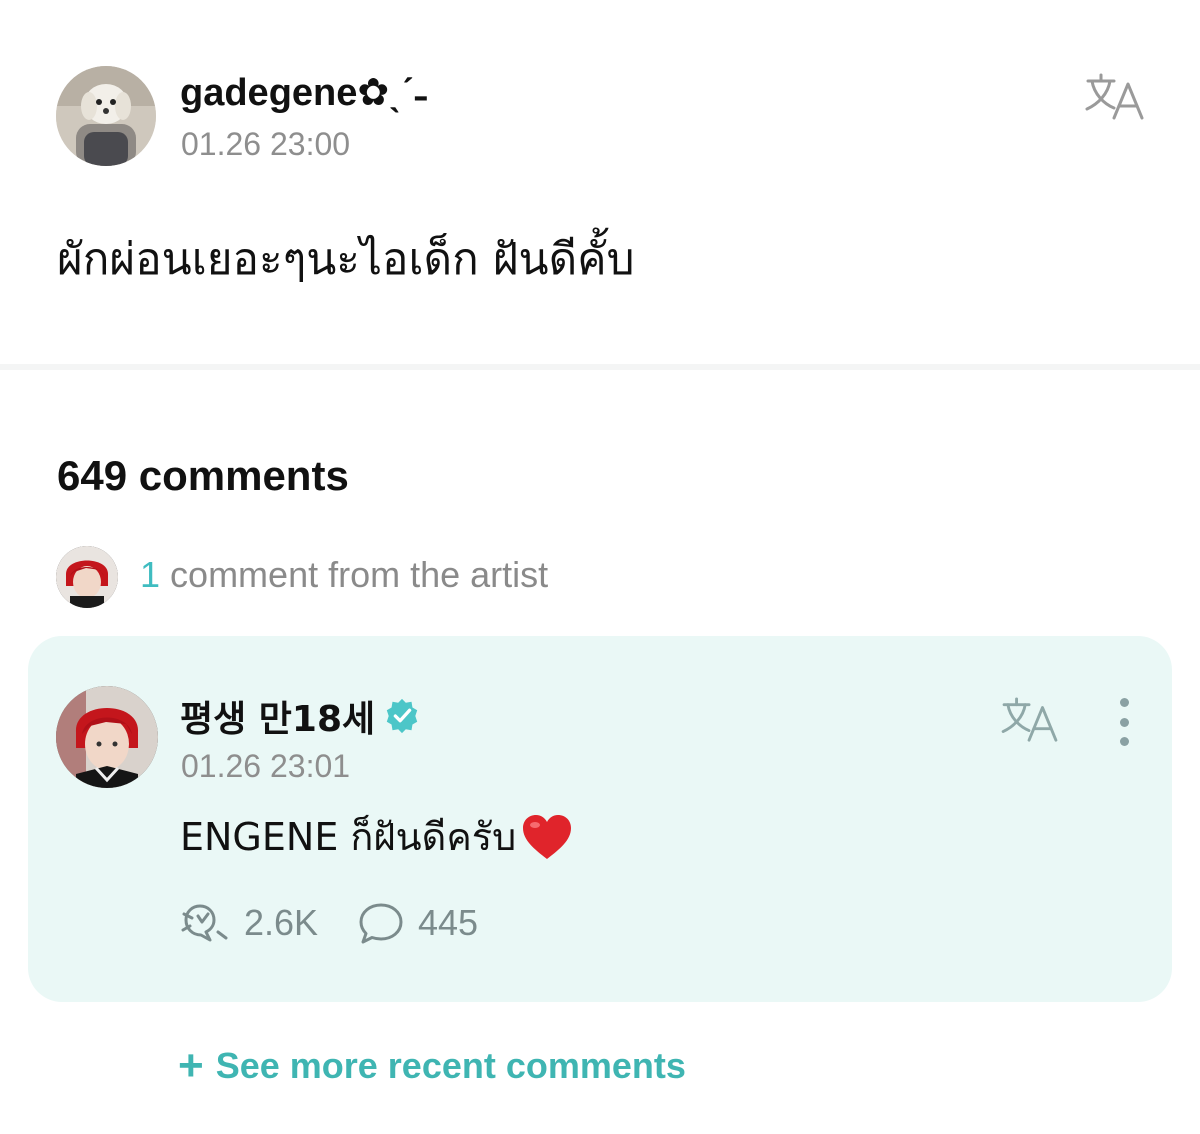 This screenshot has height=1134, width=1200. What do you see at coordinates (87, 577) in the screenshot?
I see `artist-avatar-small` at bounding box center [87, 577].